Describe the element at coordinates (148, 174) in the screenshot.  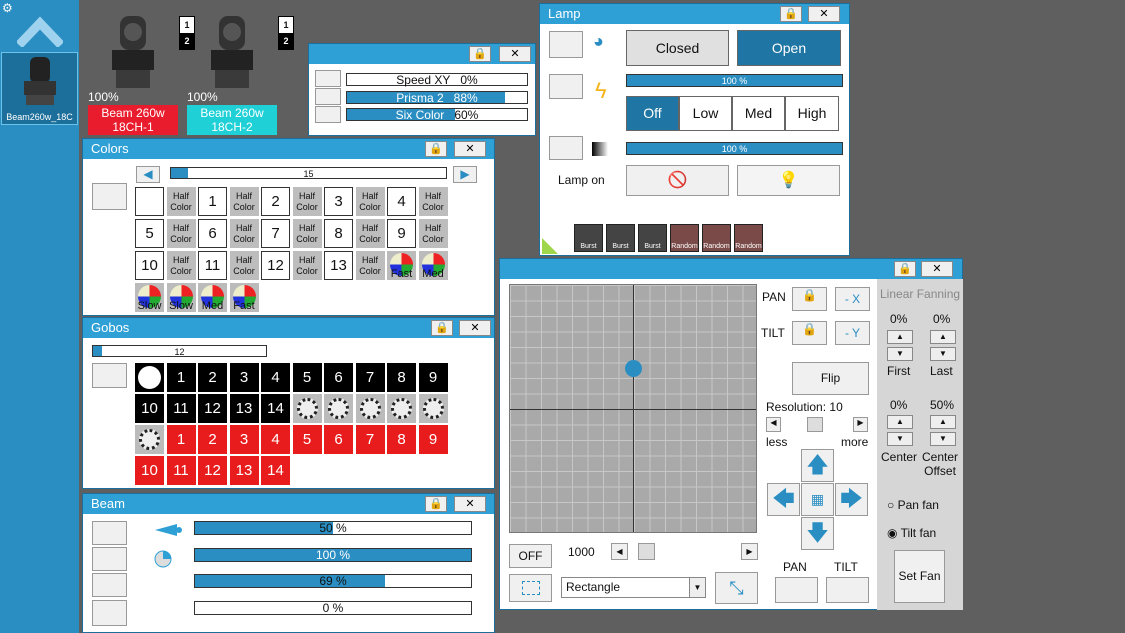
I see `arrow-left-icon: ◀` at that location.